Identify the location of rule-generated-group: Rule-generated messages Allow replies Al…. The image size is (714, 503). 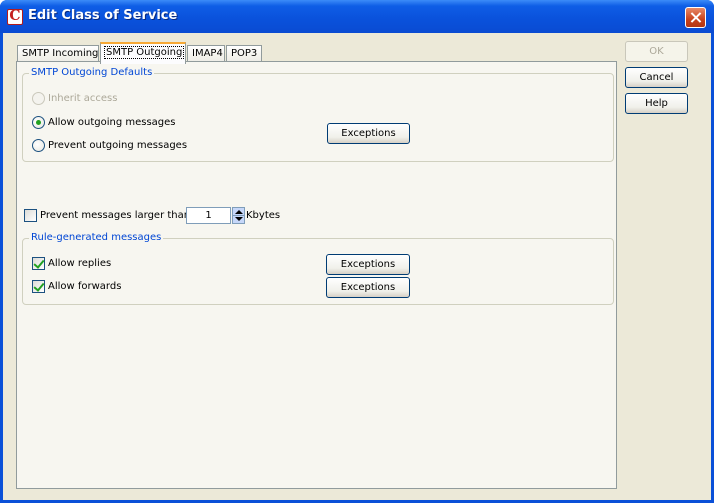
(318, 268).